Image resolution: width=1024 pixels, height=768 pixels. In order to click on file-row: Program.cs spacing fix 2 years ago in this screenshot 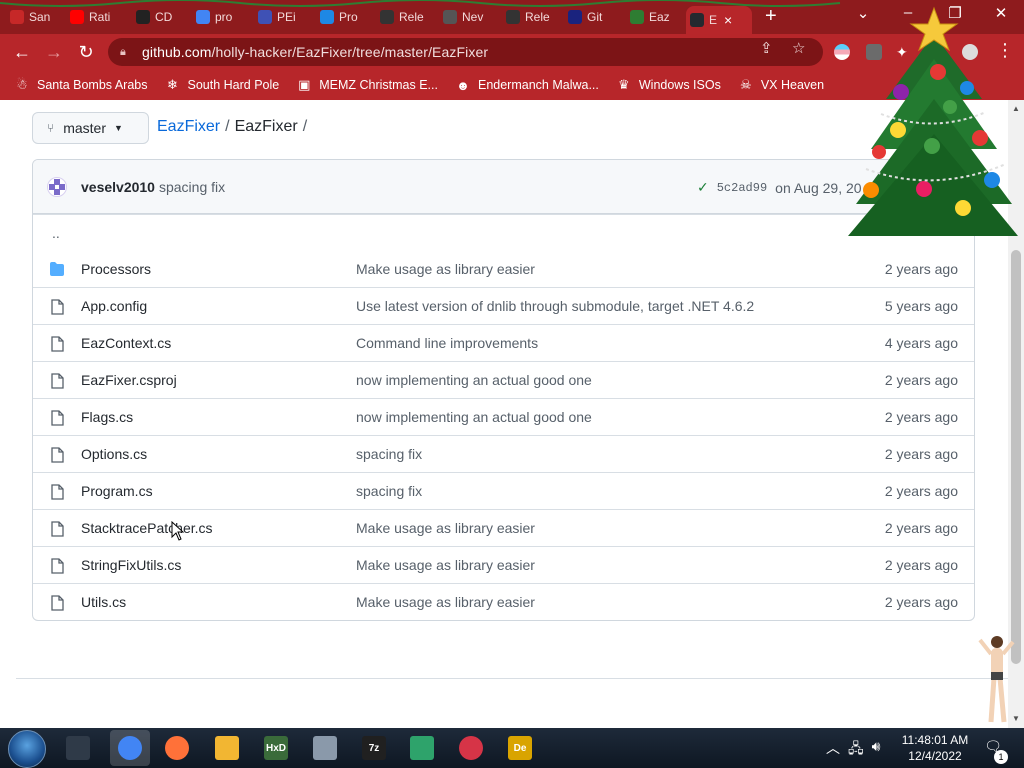, I will do `click(503, 490)`.